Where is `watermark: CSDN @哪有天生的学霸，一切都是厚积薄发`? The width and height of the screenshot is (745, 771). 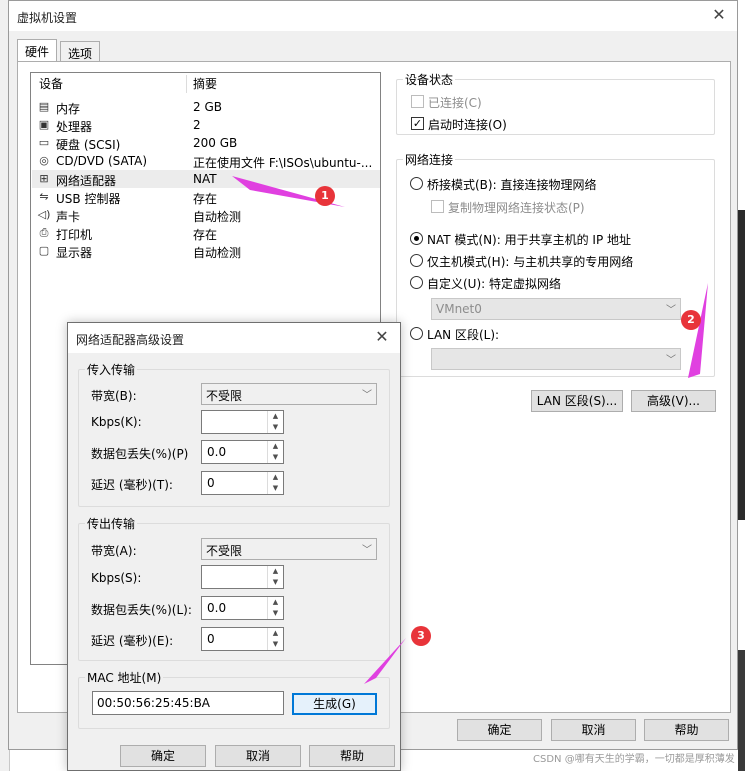
watermark: CSDN @哪有天生的学霸，一切都是厚积薄发 is located at coordinates (634, 759).